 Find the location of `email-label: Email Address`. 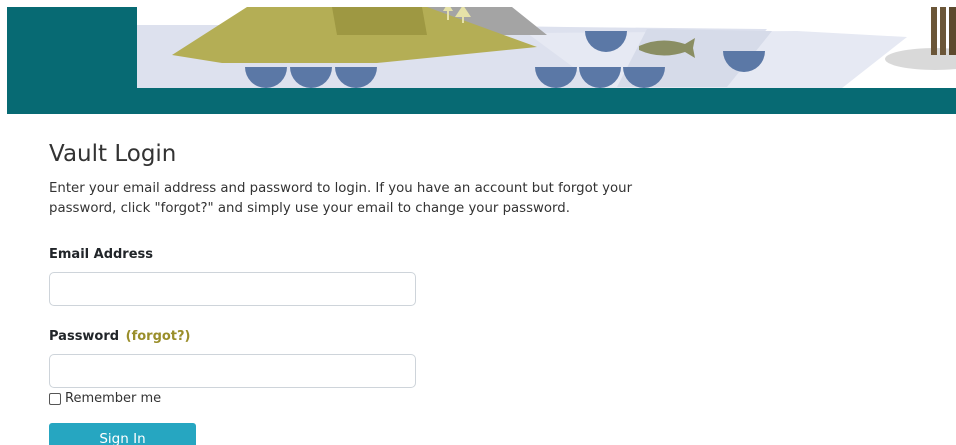

email-label: Email Address is located at coordinates (101, 254).